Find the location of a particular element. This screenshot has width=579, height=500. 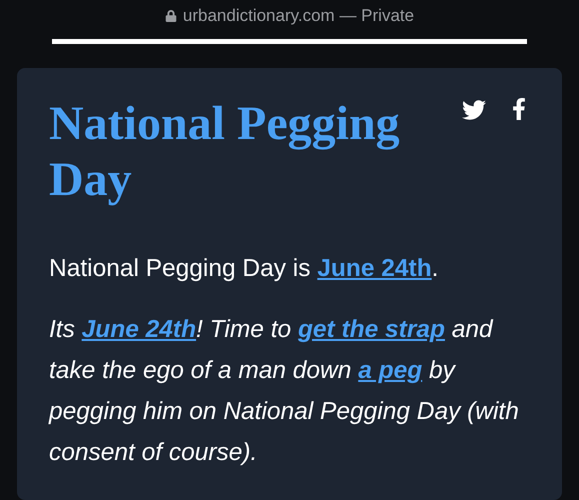

lock-icon is located at coordinates (170, 16).